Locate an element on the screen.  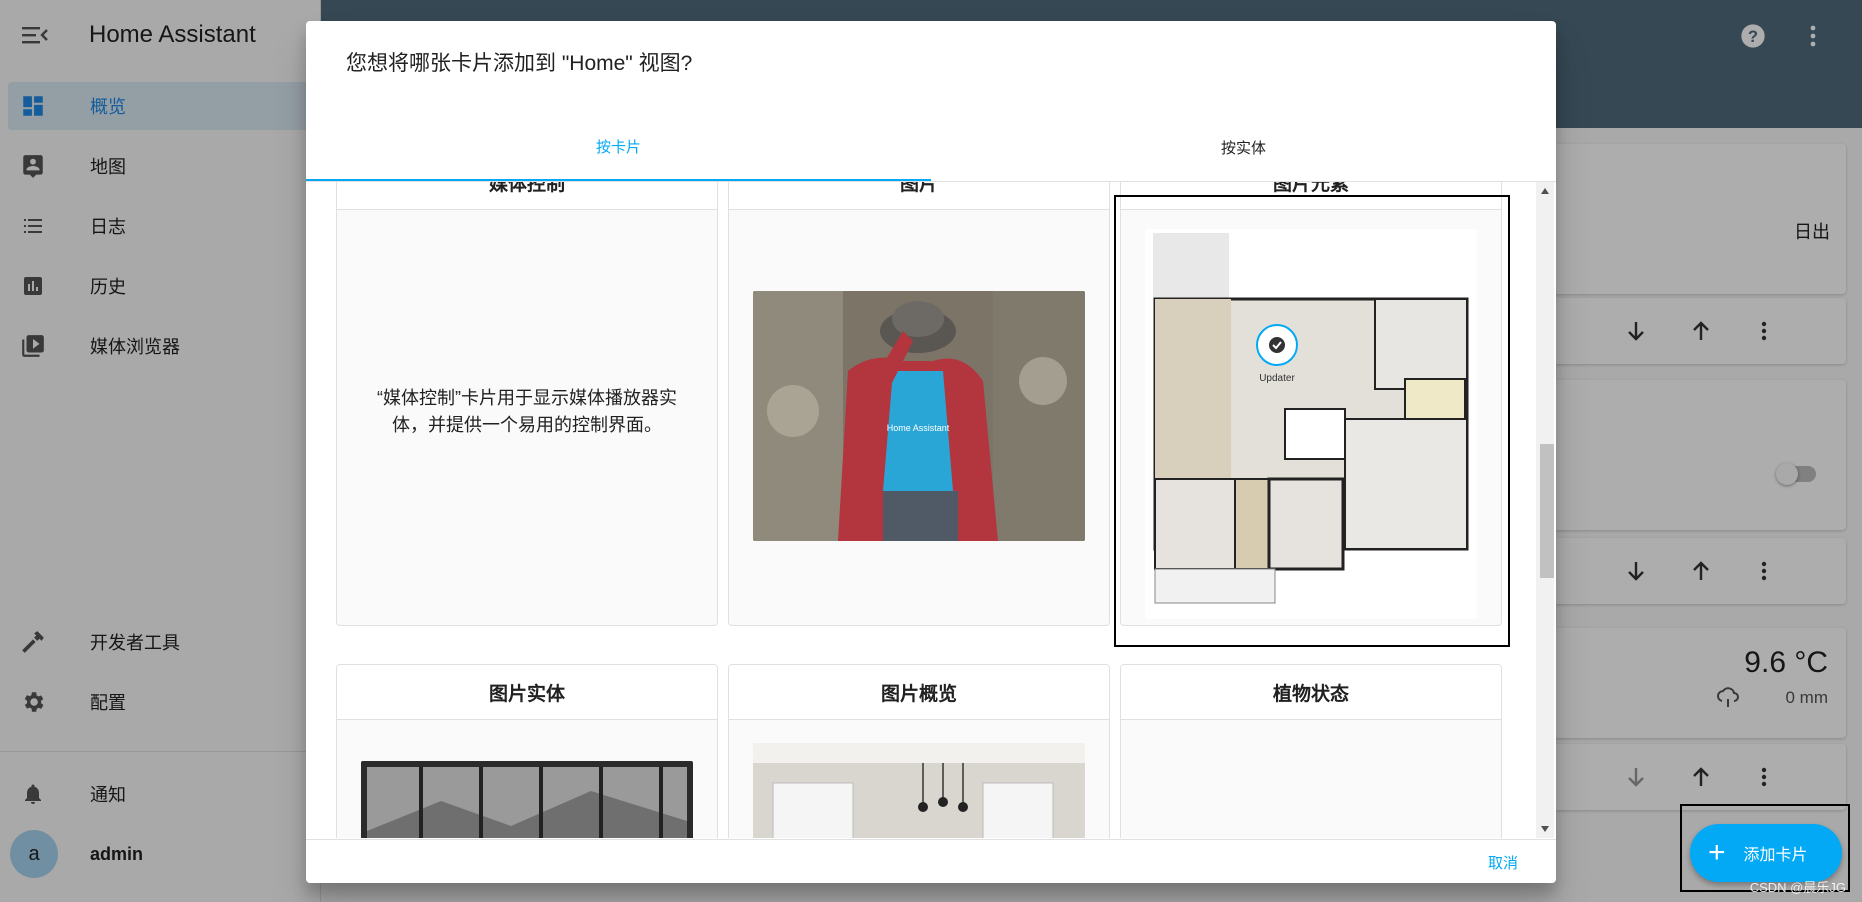
card-option-media-control: 媒体控制 “媒体控制”卡片用于显示媒体播放器实体，并提供一个易用的控制界面。 is located at coordinates (527, 404).